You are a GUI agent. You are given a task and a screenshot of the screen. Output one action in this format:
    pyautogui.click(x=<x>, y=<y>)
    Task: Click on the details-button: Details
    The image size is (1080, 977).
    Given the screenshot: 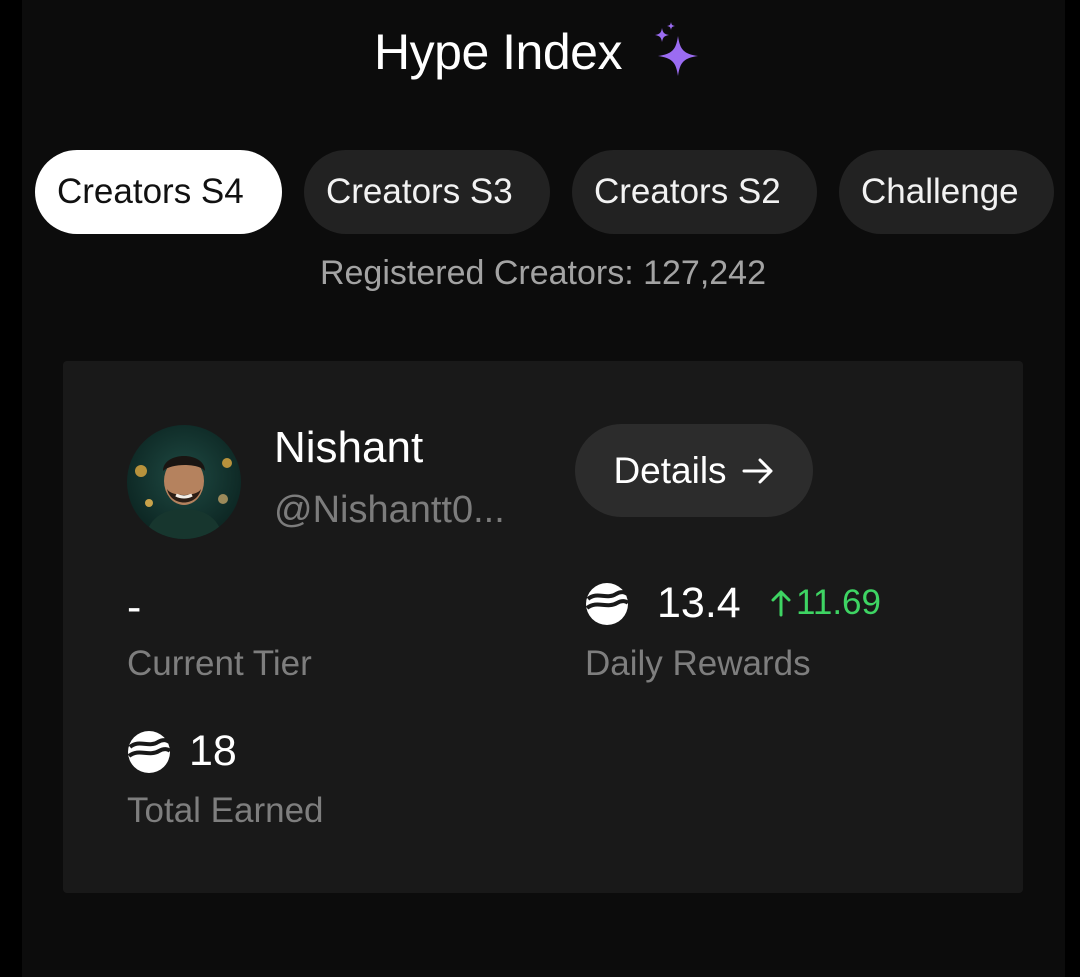 What is the action you would take?
    pyautogui.click(x=694, y=470)
    